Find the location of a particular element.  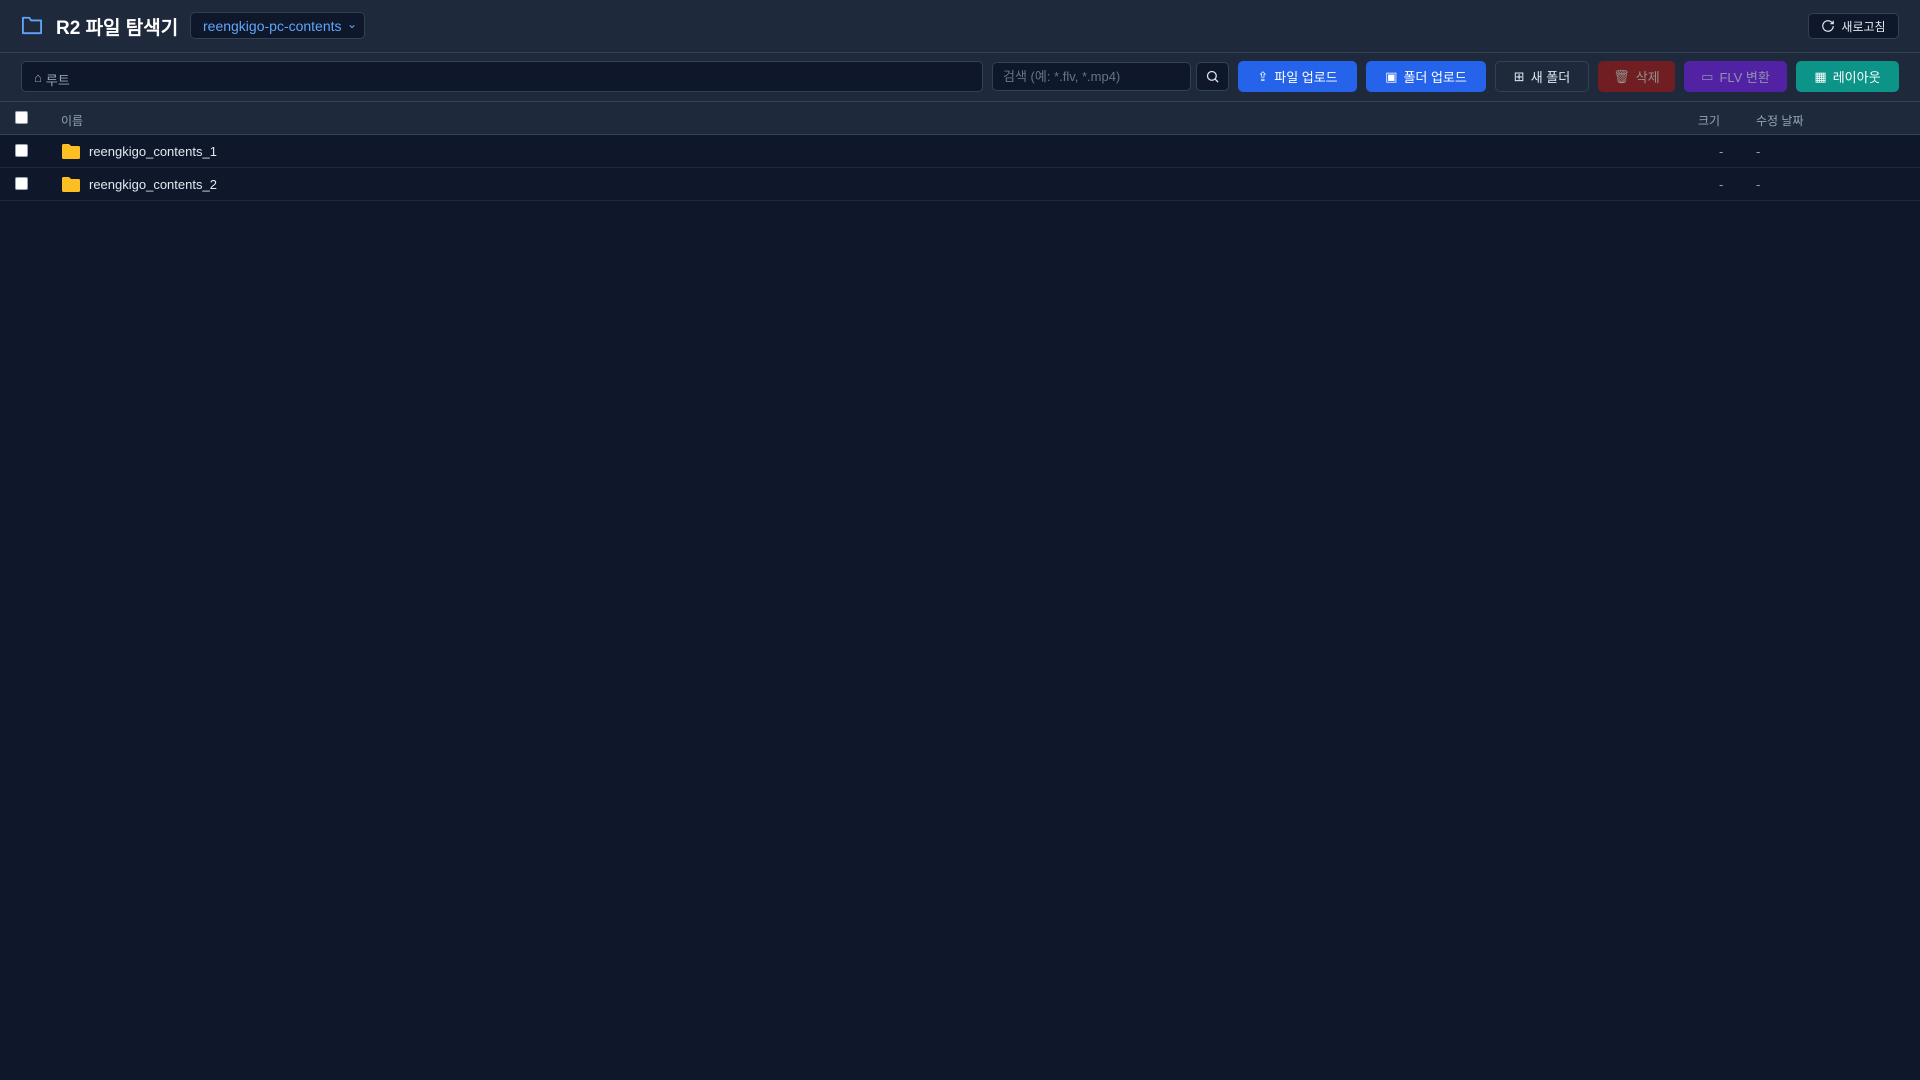

breadcrumb: ⌂ 루트 is located at coordinates (502, 76).